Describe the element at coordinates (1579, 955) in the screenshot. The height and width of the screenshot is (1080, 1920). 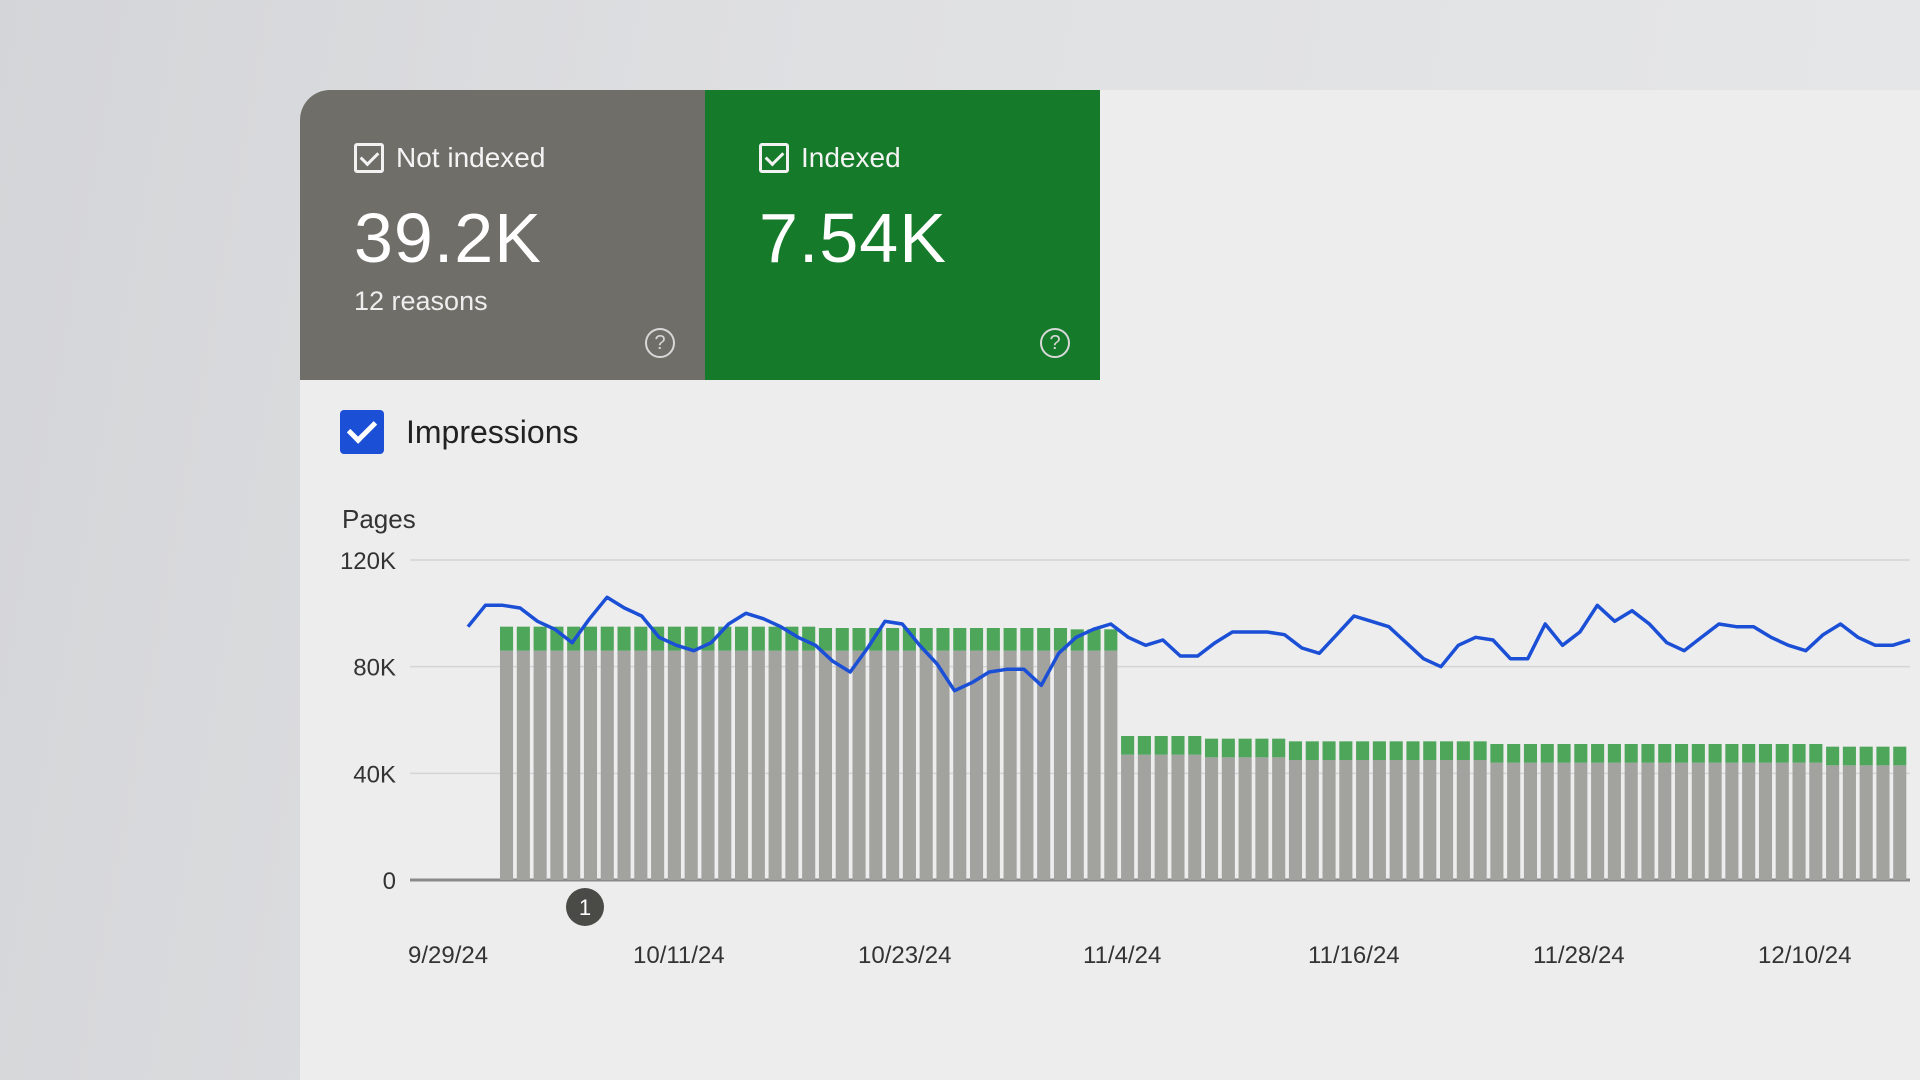
I see `x-tick-label: 11/28/24` at that location.